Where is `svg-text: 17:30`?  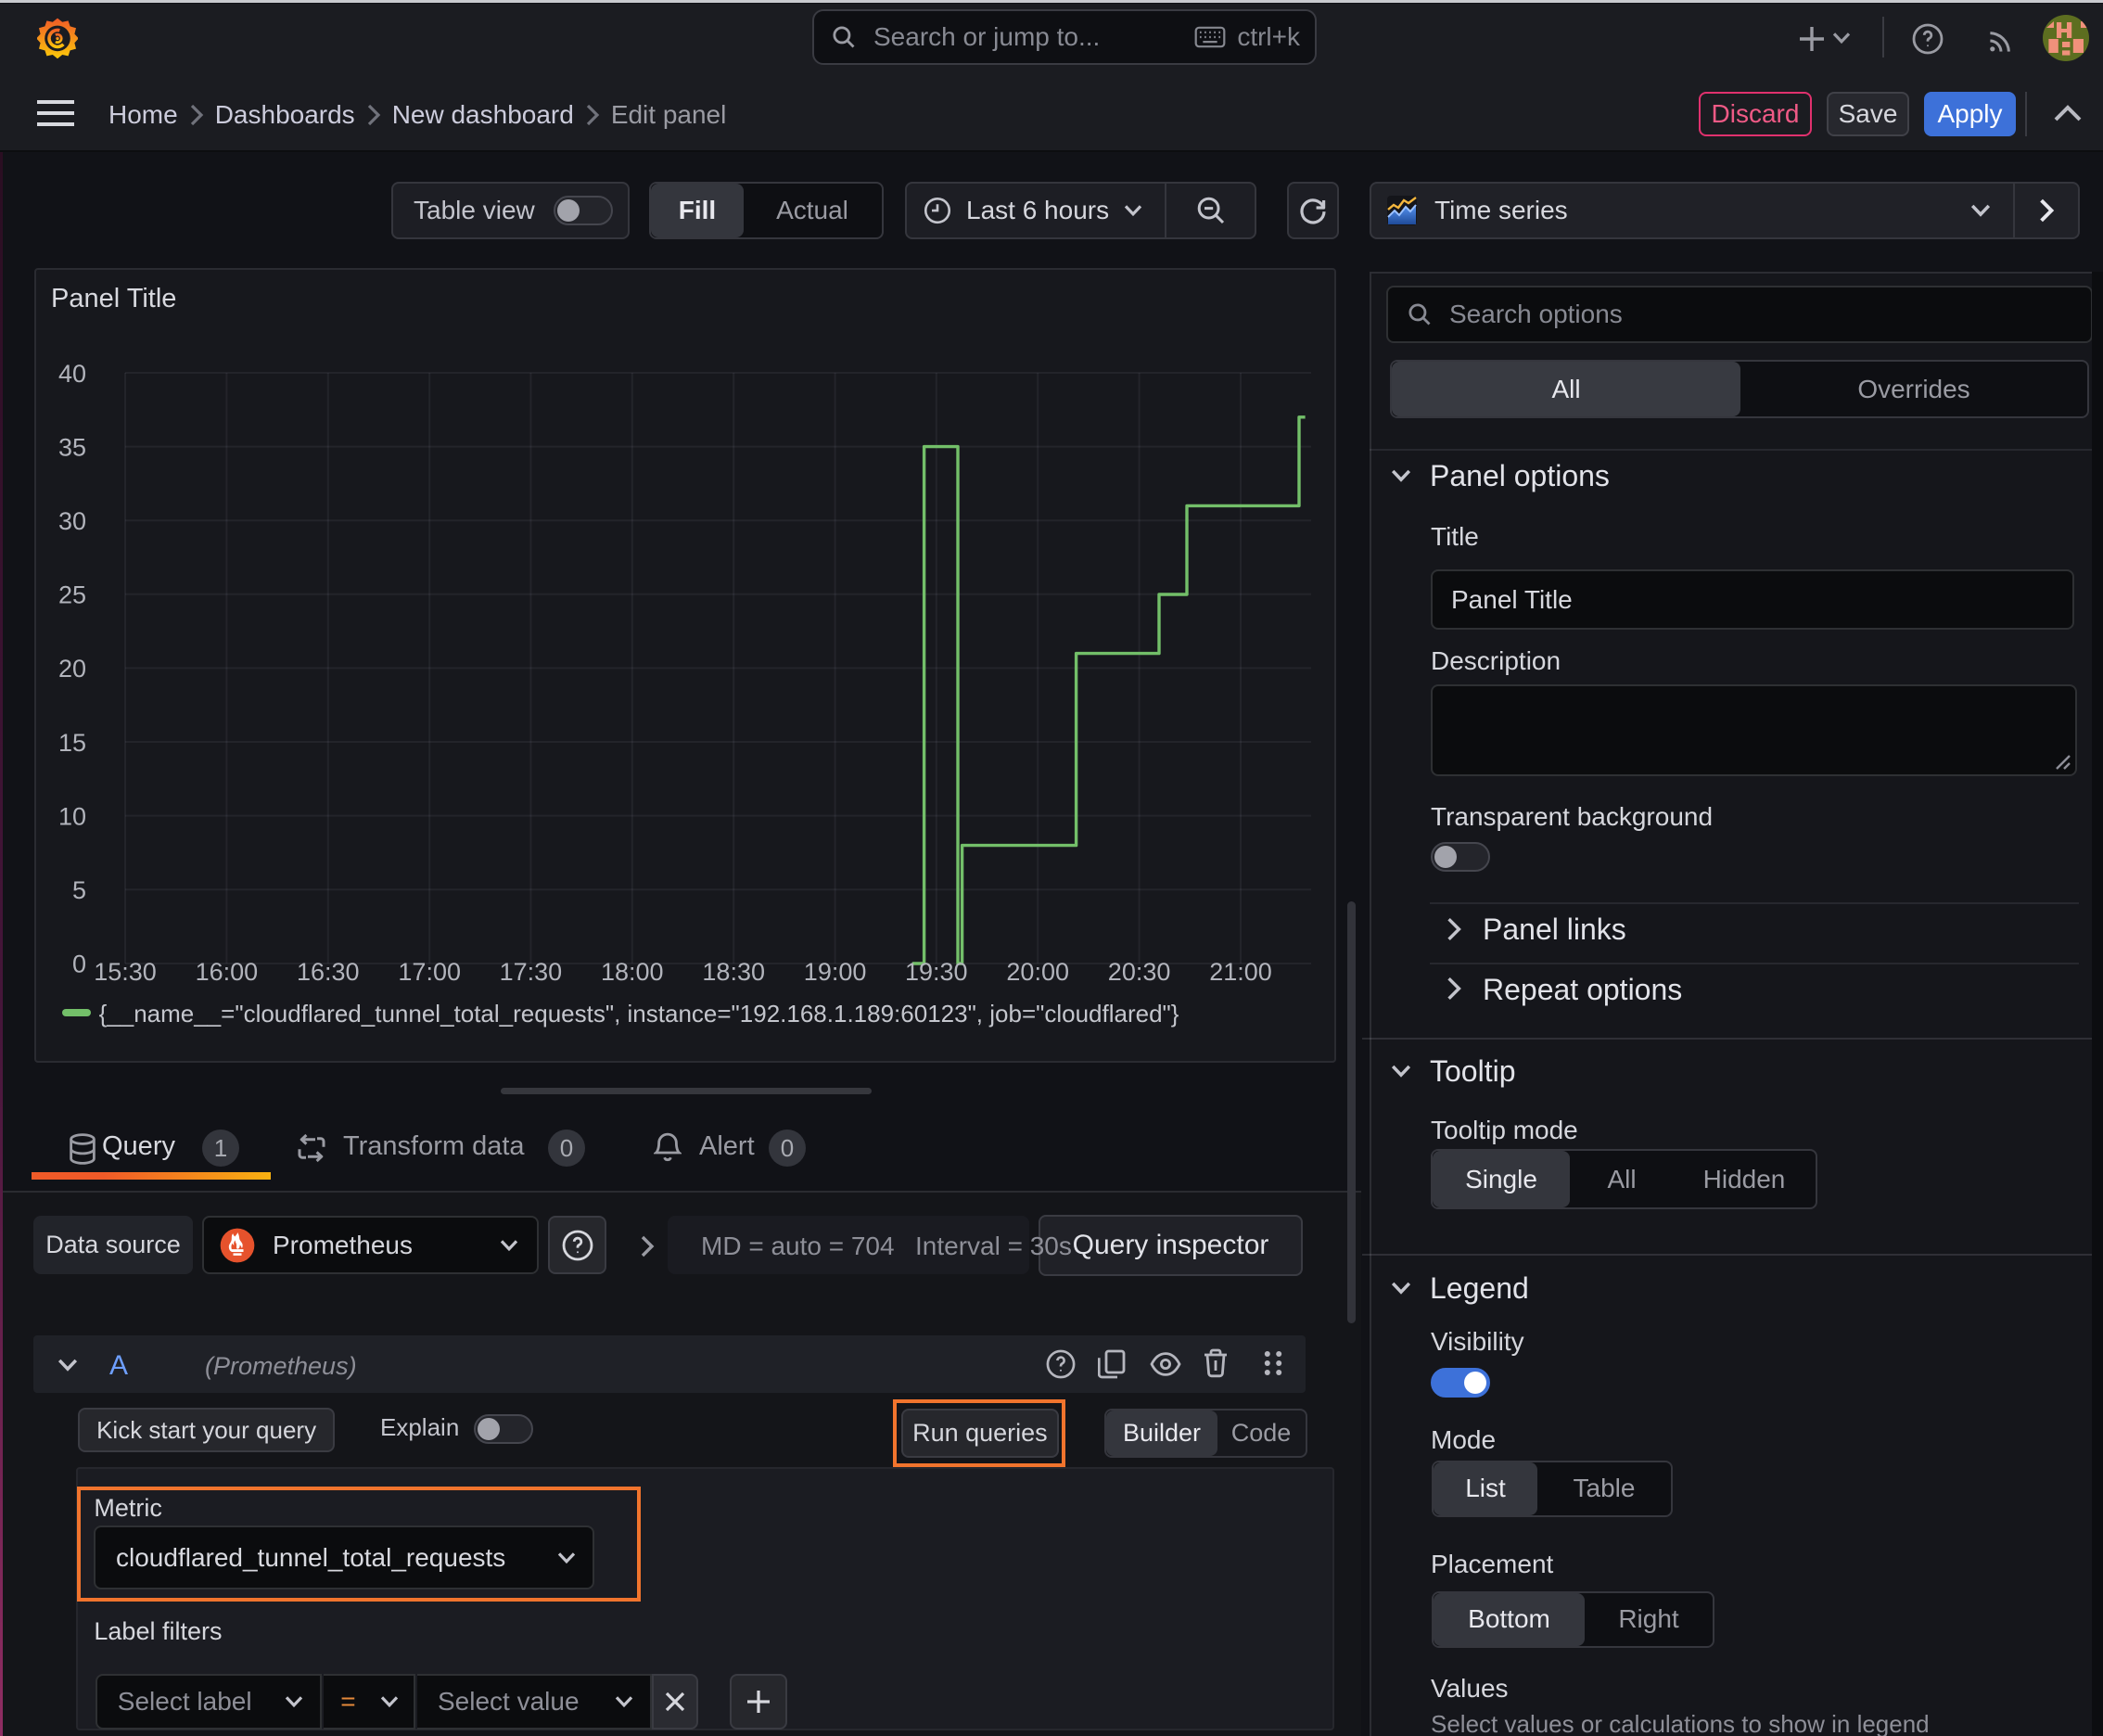 svg-text: 17:30 is located at coordinates (531, 972).